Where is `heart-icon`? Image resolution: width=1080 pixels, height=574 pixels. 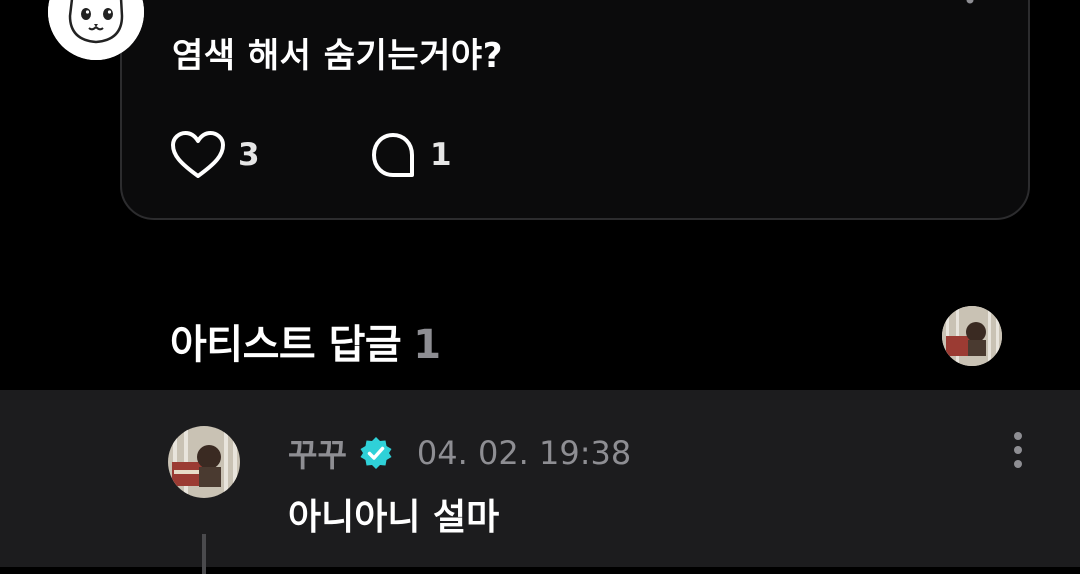 heart-icon is located at coordinates (198, 154).